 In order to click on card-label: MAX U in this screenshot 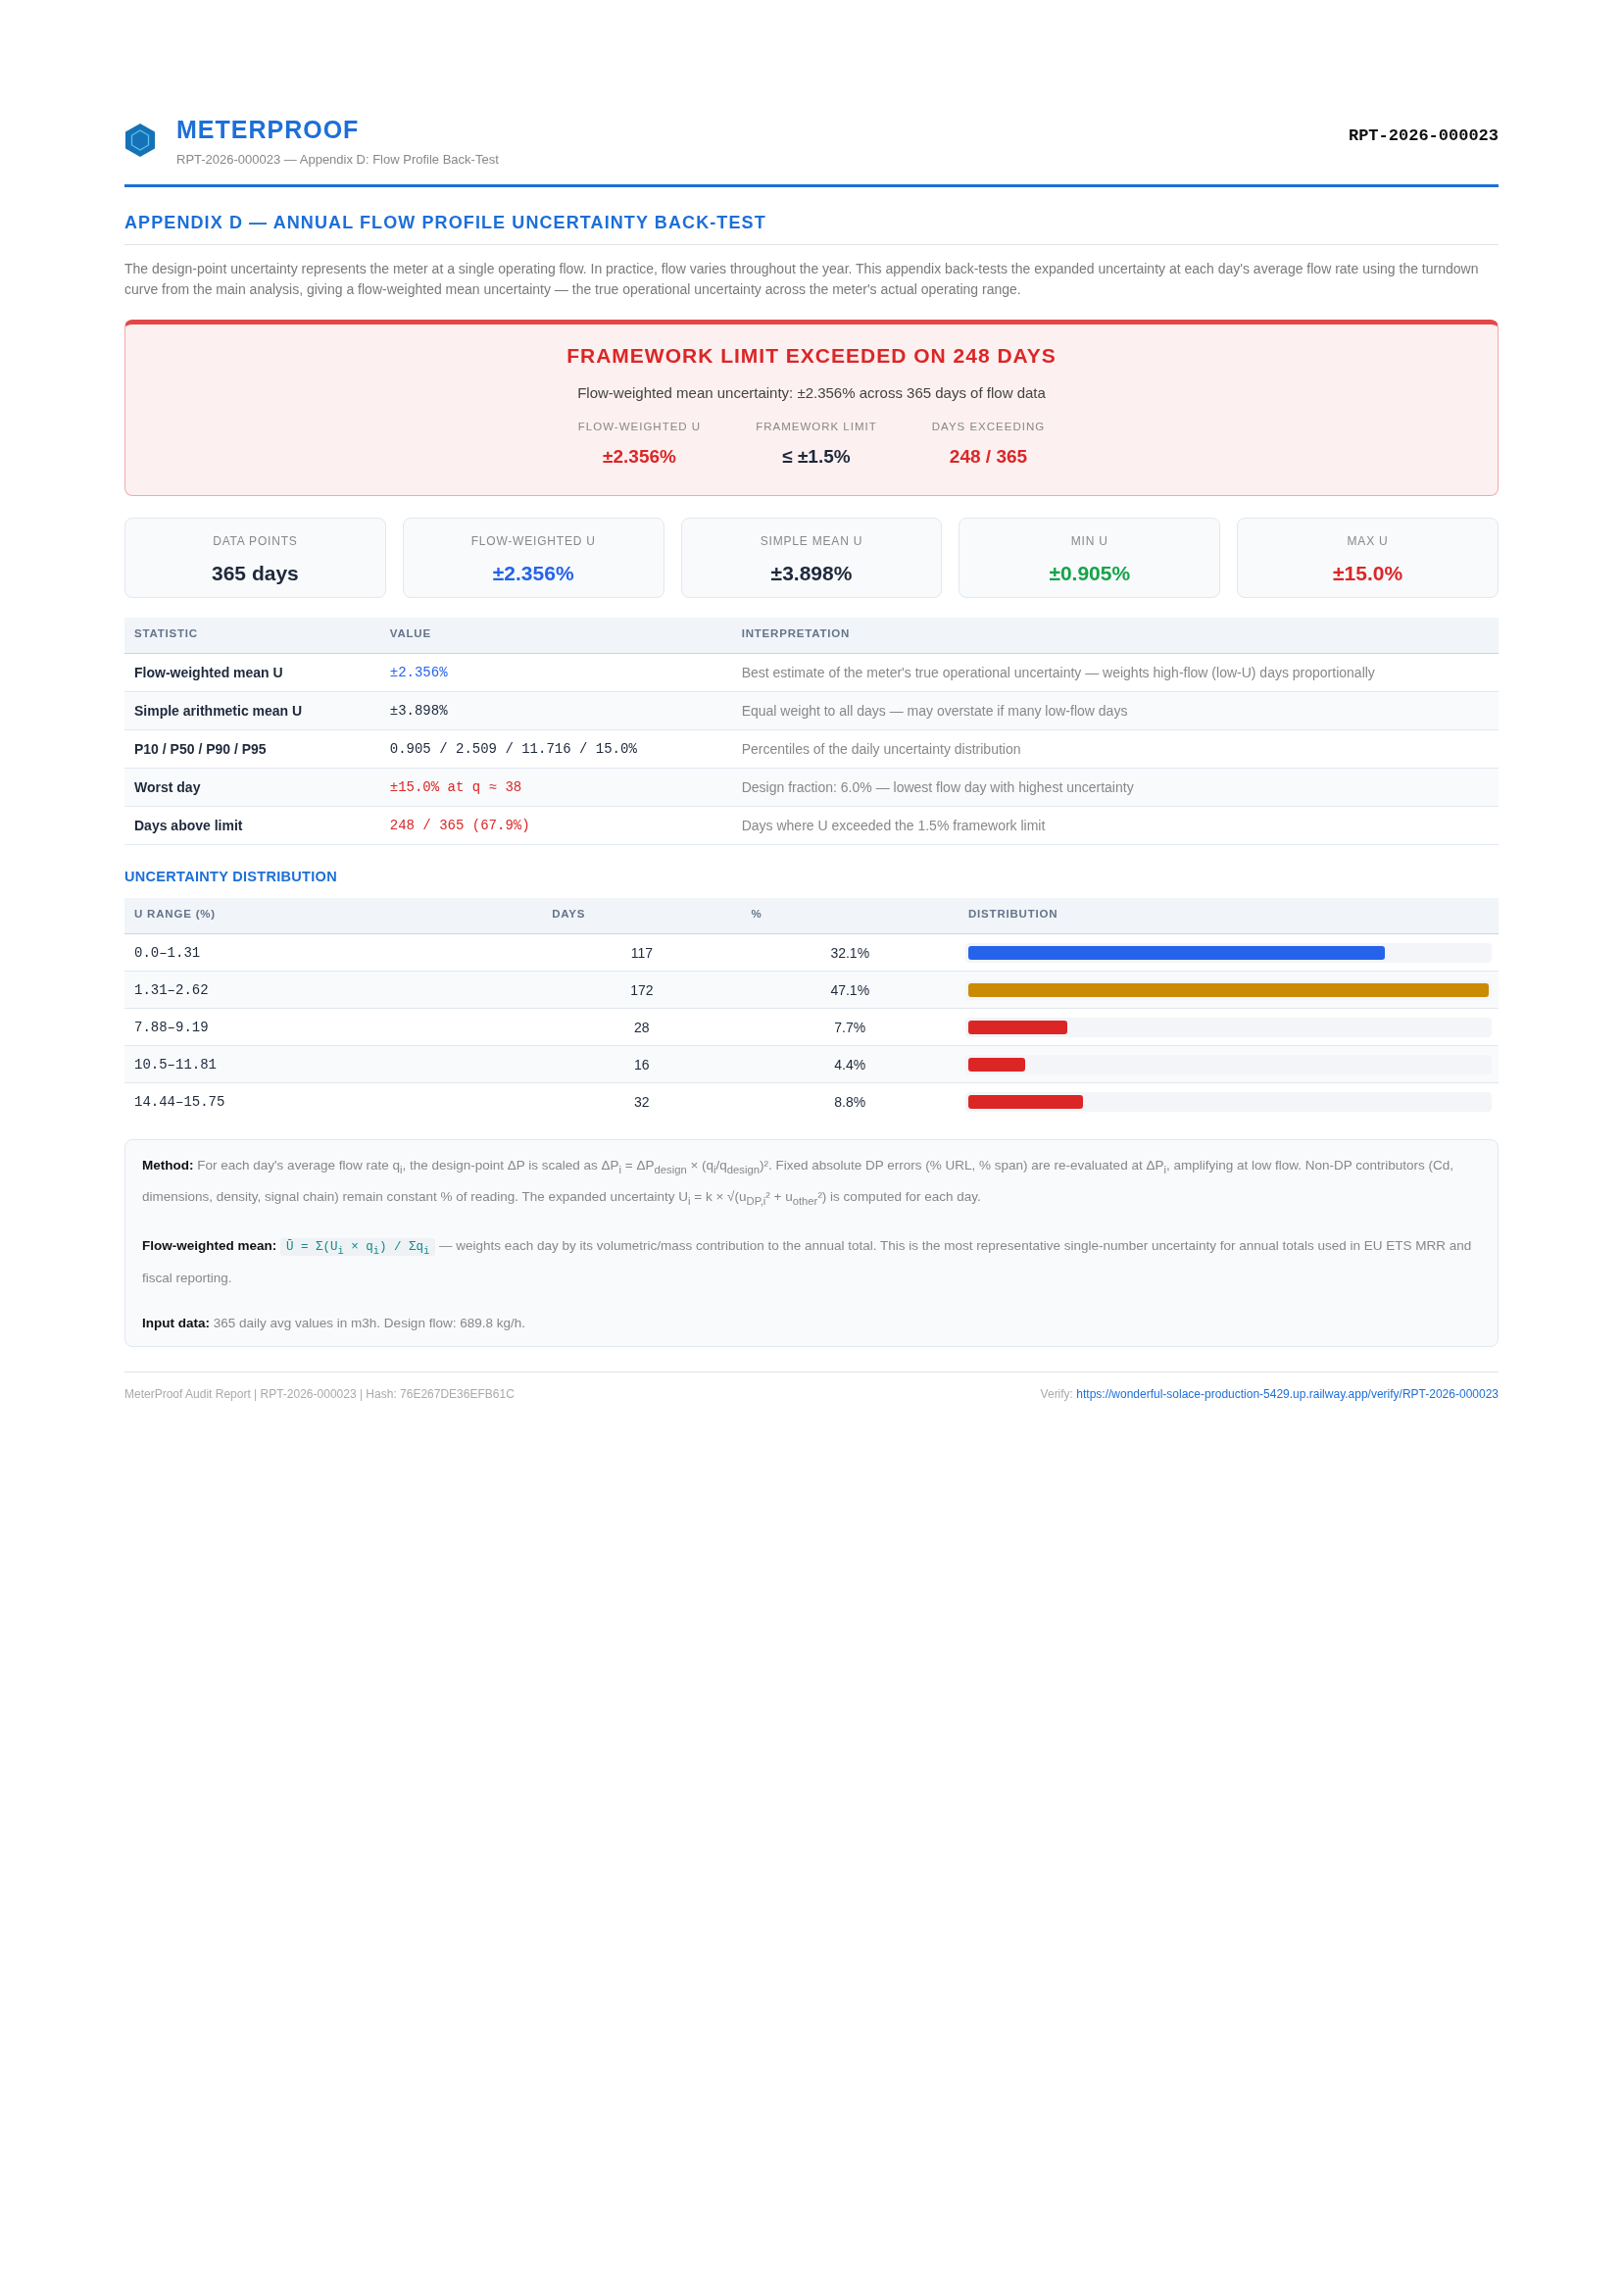, I will do `click(1368, 541)`.